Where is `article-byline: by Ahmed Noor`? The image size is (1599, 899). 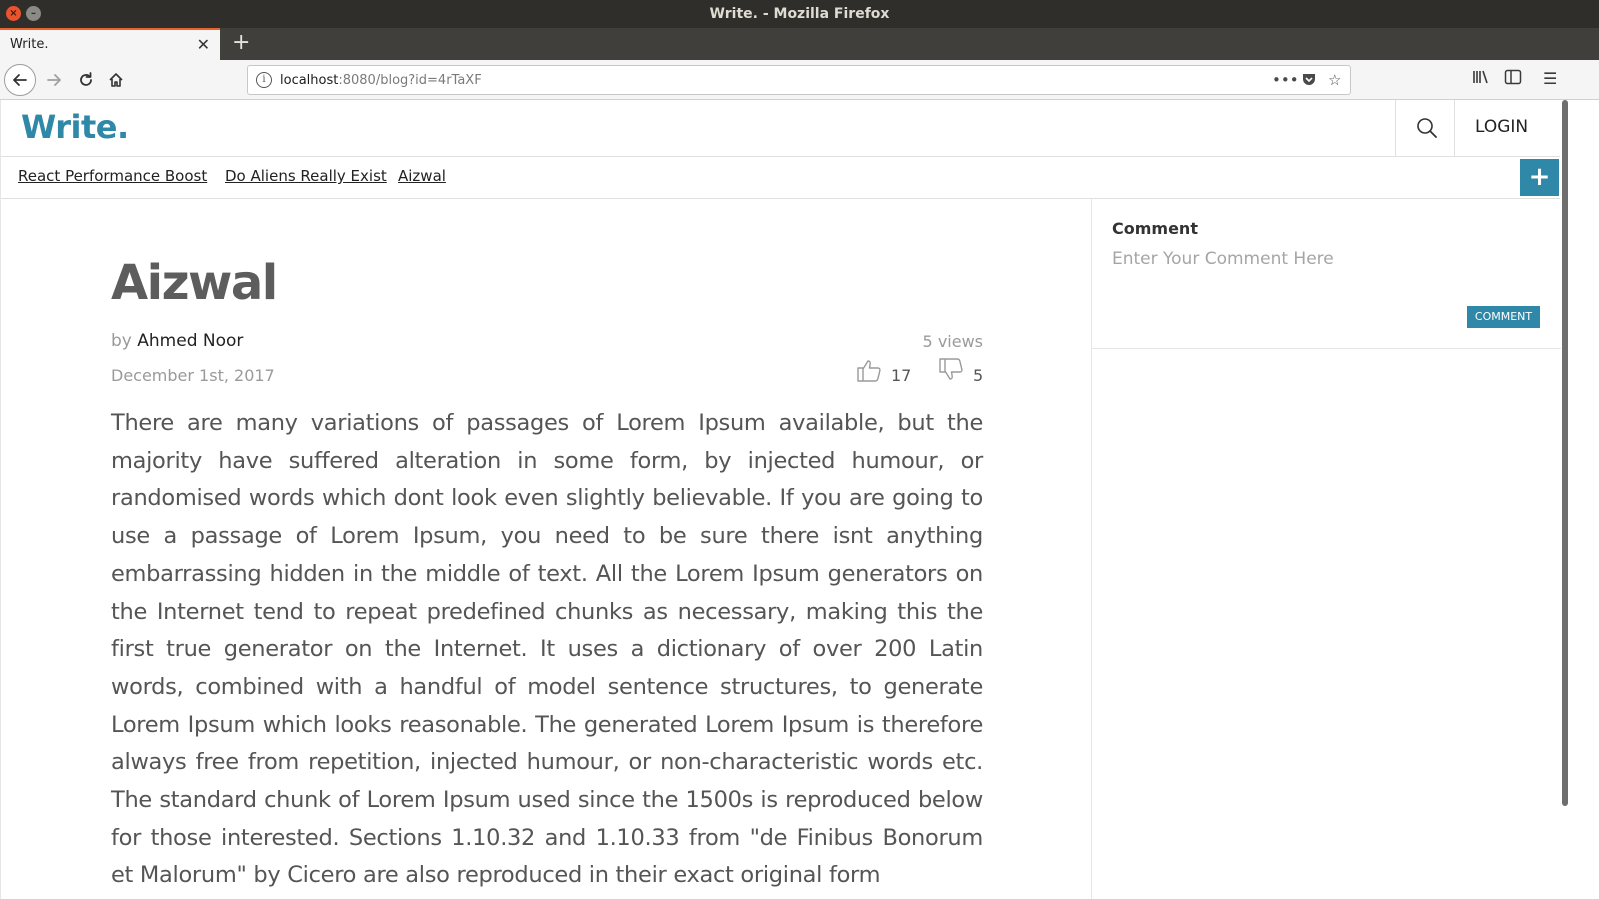
article-byline: by Ahmed Noor is located at coordinates (177, 341).